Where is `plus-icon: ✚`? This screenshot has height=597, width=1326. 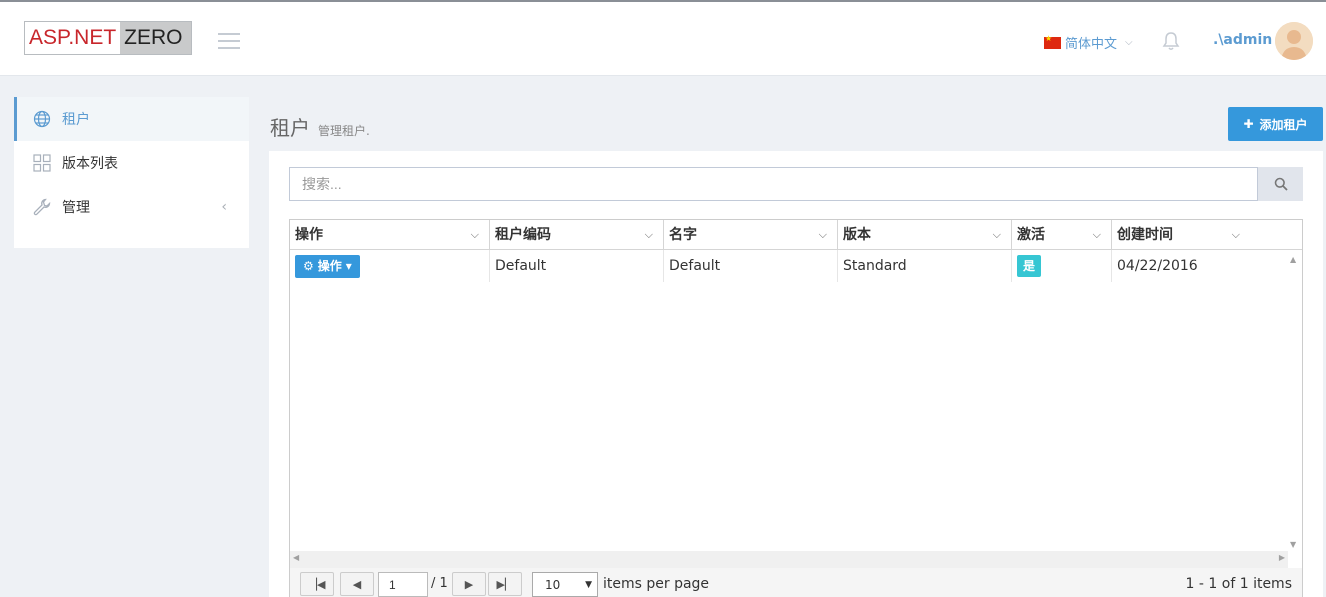 plus-icon: ✚ is located at coordinates (1248, 124).